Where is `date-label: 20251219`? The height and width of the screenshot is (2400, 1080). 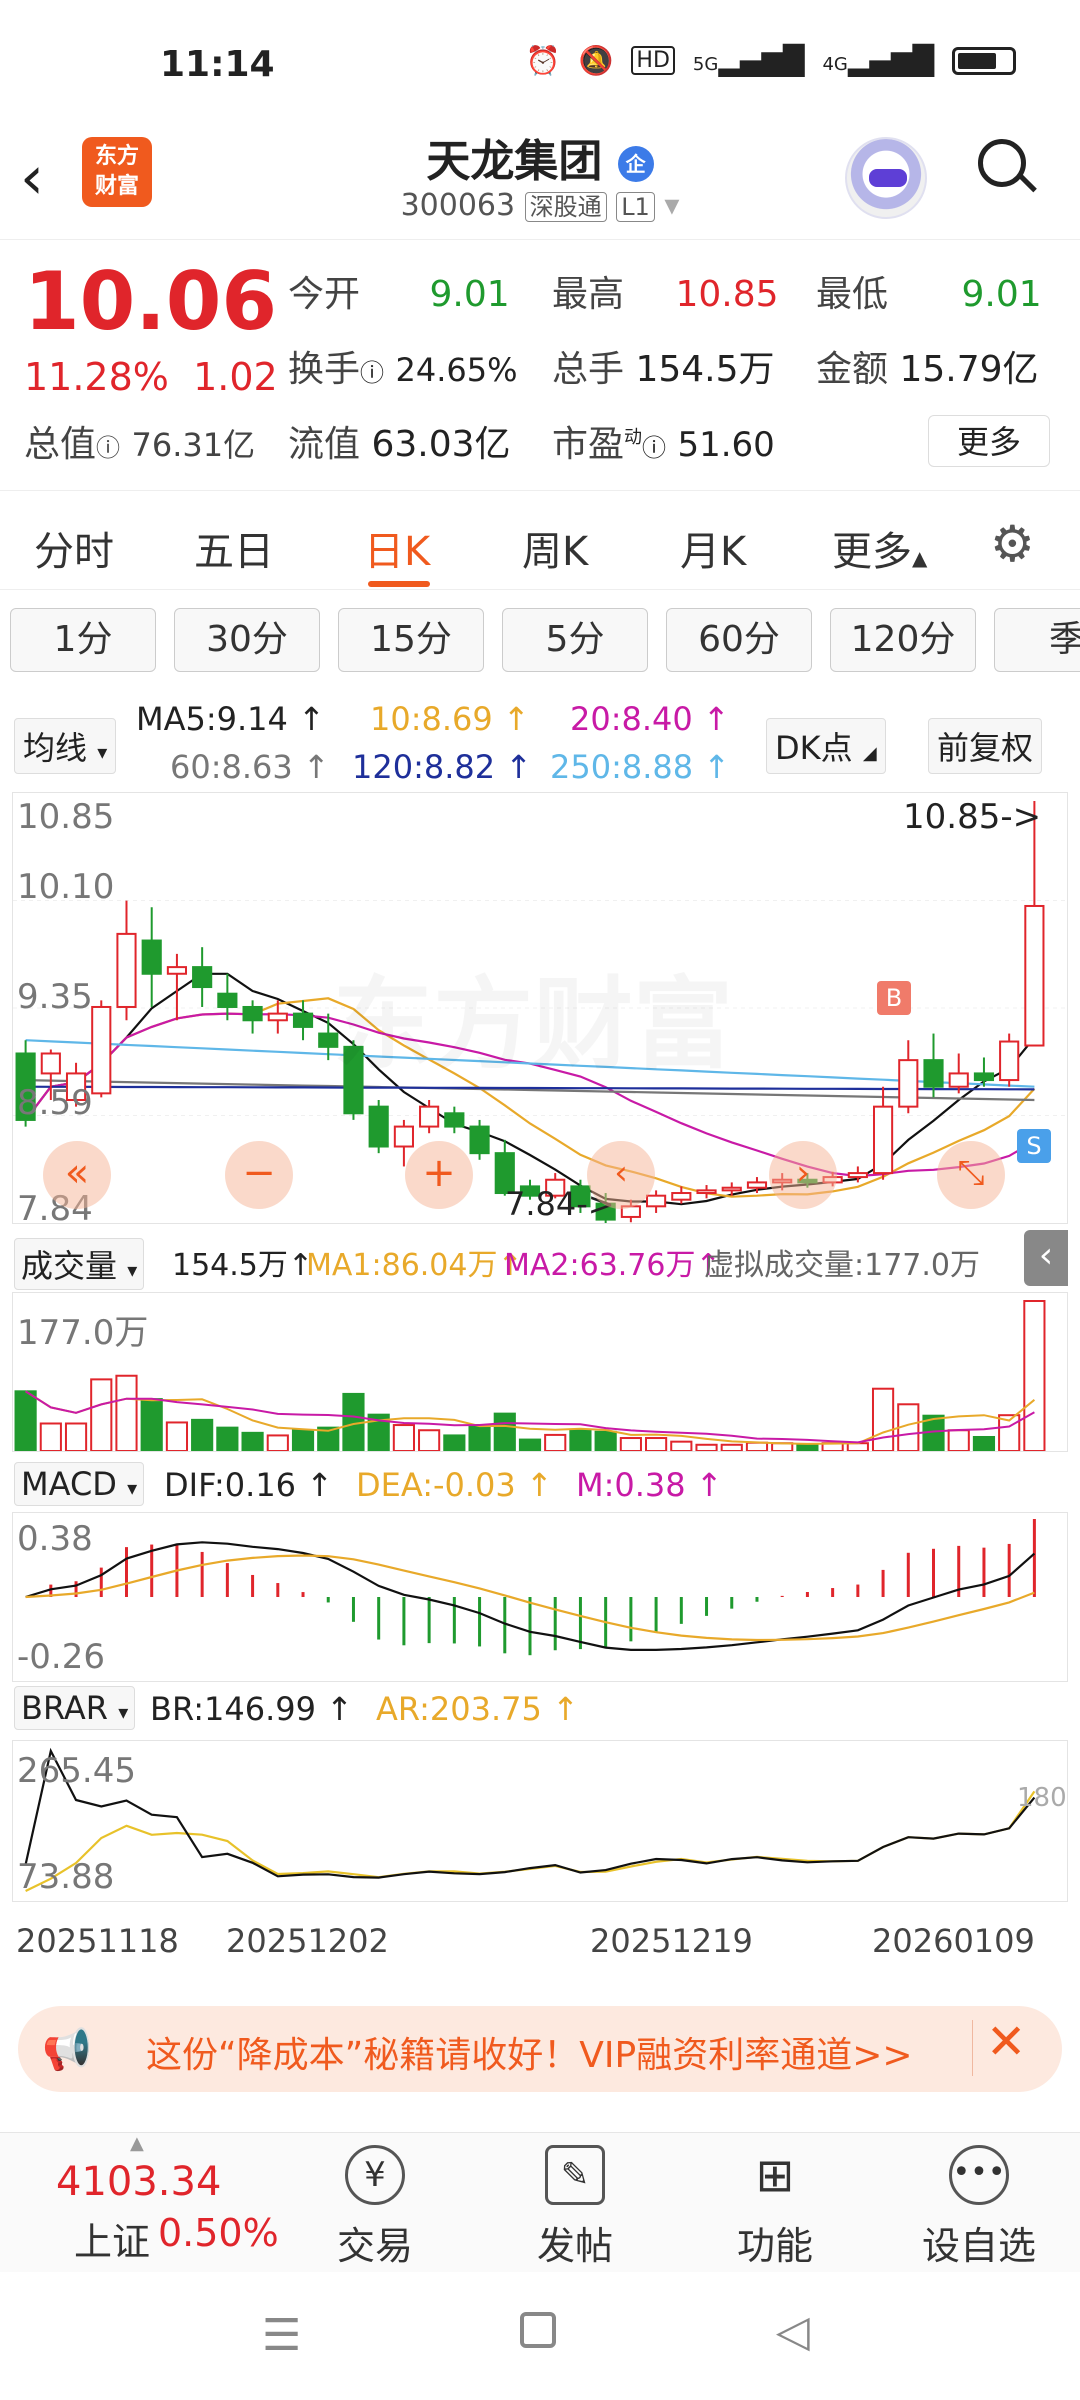
date-label: 20251219 is located at coordinates (671, 1941).